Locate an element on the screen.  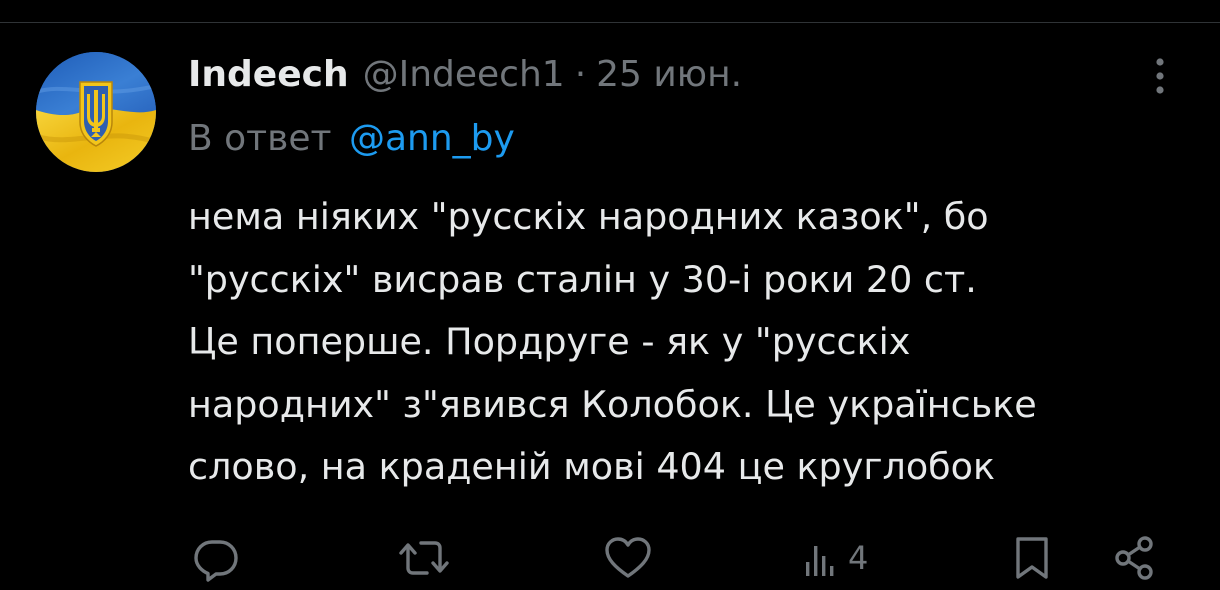
views-button: 4 is located at coordinates (836, 558).